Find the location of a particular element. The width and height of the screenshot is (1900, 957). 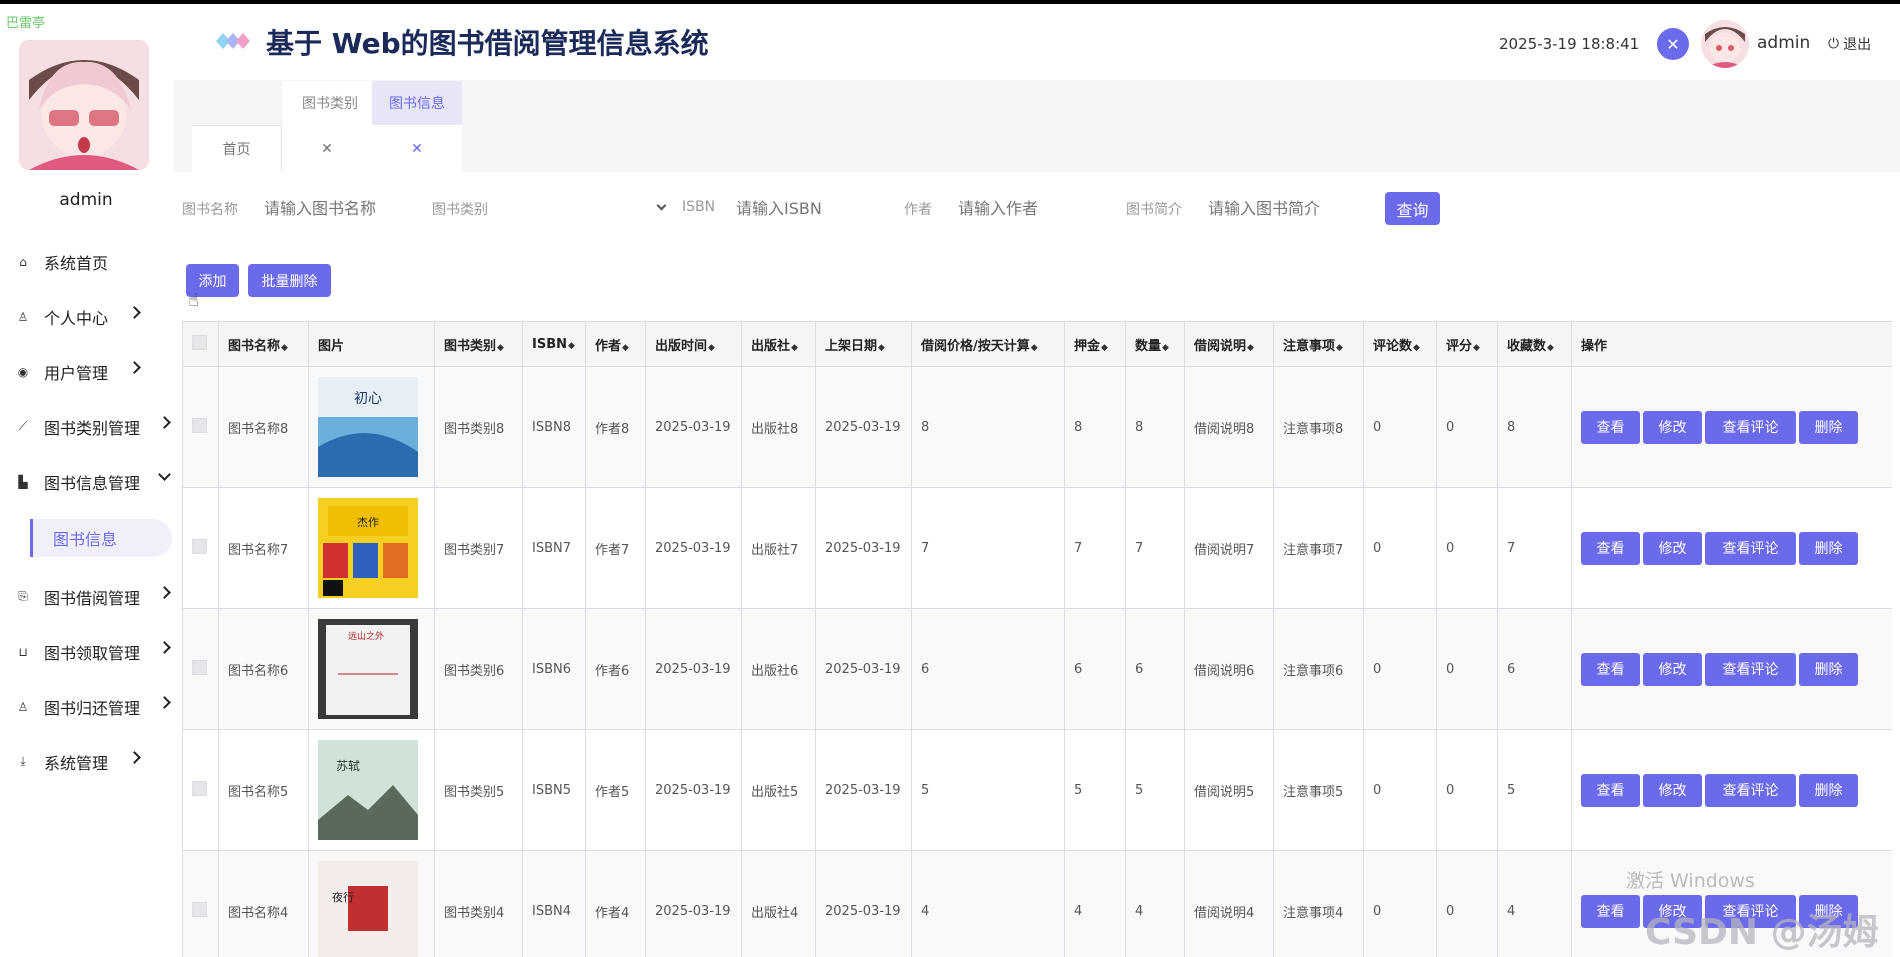

isbn-input is located at coordinates (811, 208).